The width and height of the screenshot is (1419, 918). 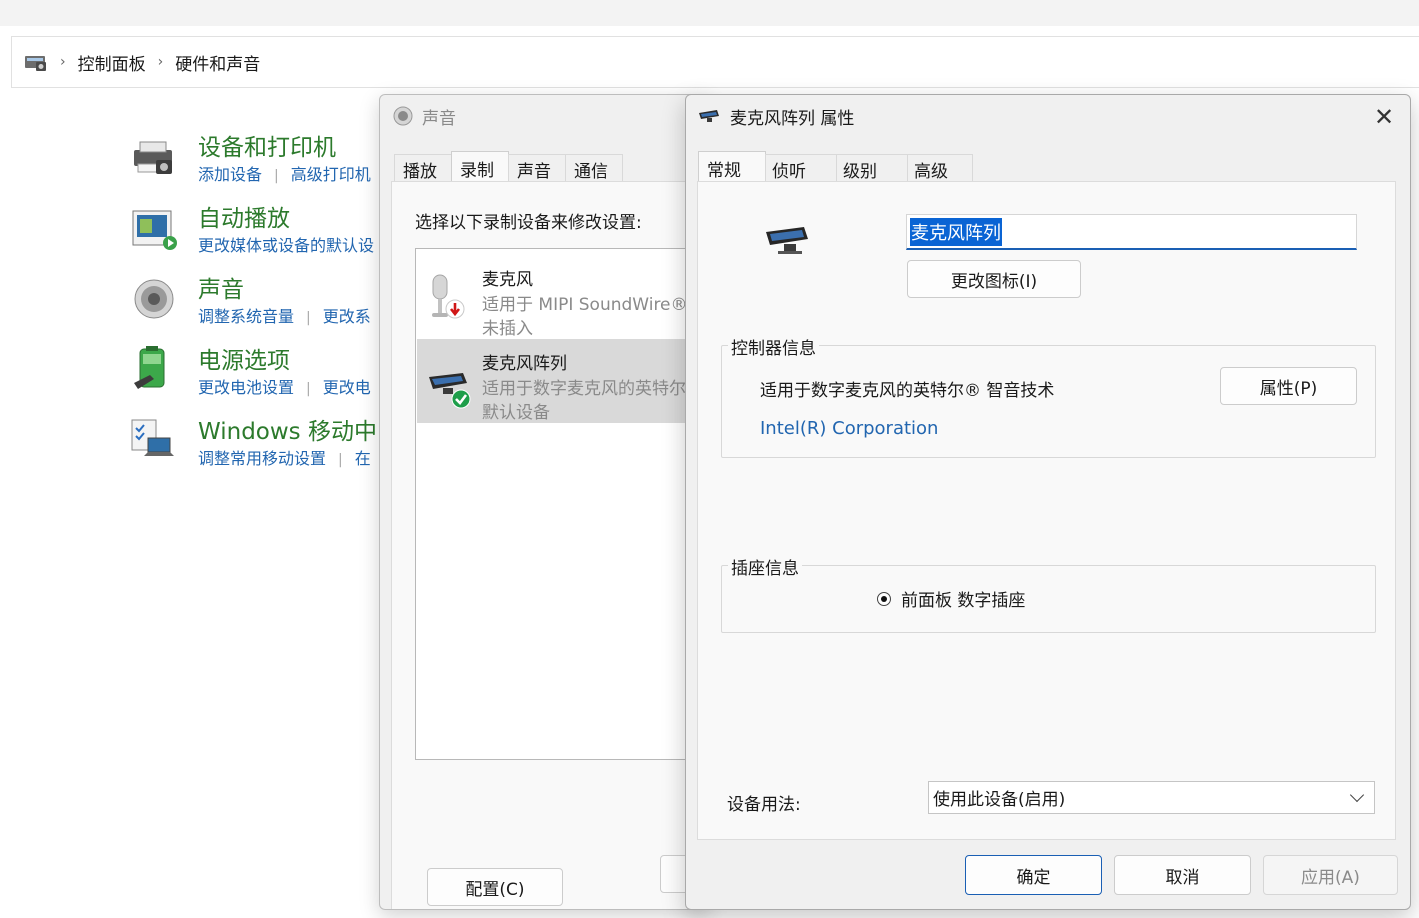 I want to click on device-state: 默认设备, so click(x=516, y=413).